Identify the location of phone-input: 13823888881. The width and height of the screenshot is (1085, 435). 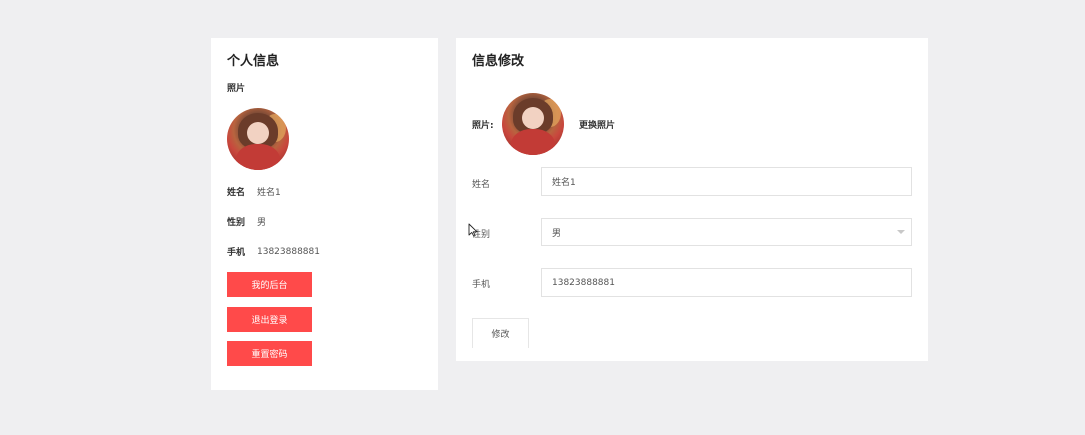
(726, 282).